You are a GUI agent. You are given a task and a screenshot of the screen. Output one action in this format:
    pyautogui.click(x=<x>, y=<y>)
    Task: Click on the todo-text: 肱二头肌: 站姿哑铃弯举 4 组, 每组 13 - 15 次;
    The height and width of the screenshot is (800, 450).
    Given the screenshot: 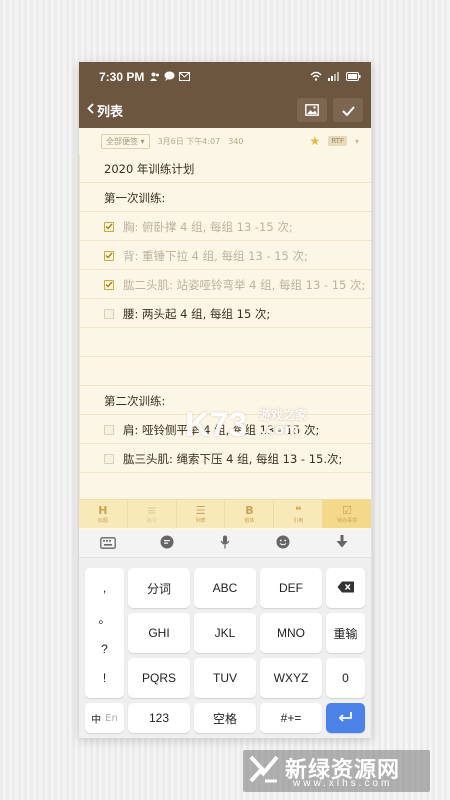 What is the action you would take?
    pyautogui.click(x=244, y=284)
    